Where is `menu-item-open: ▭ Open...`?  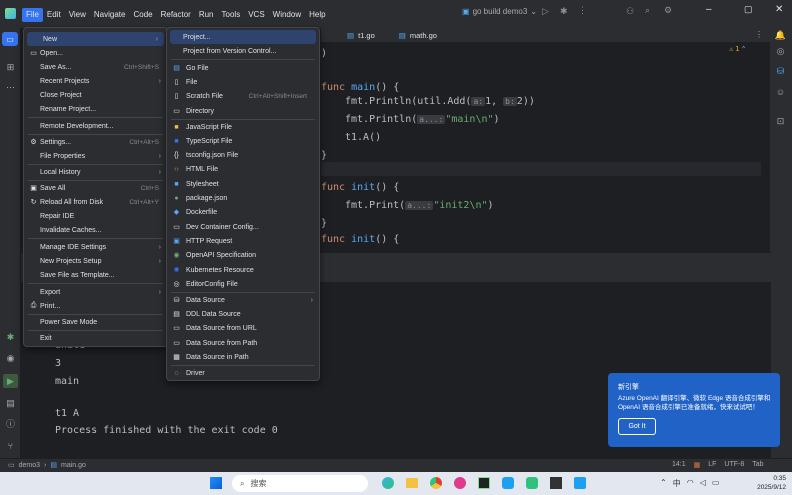 menu-item-open: ▭ Open... is located at coordinates (95, 53).